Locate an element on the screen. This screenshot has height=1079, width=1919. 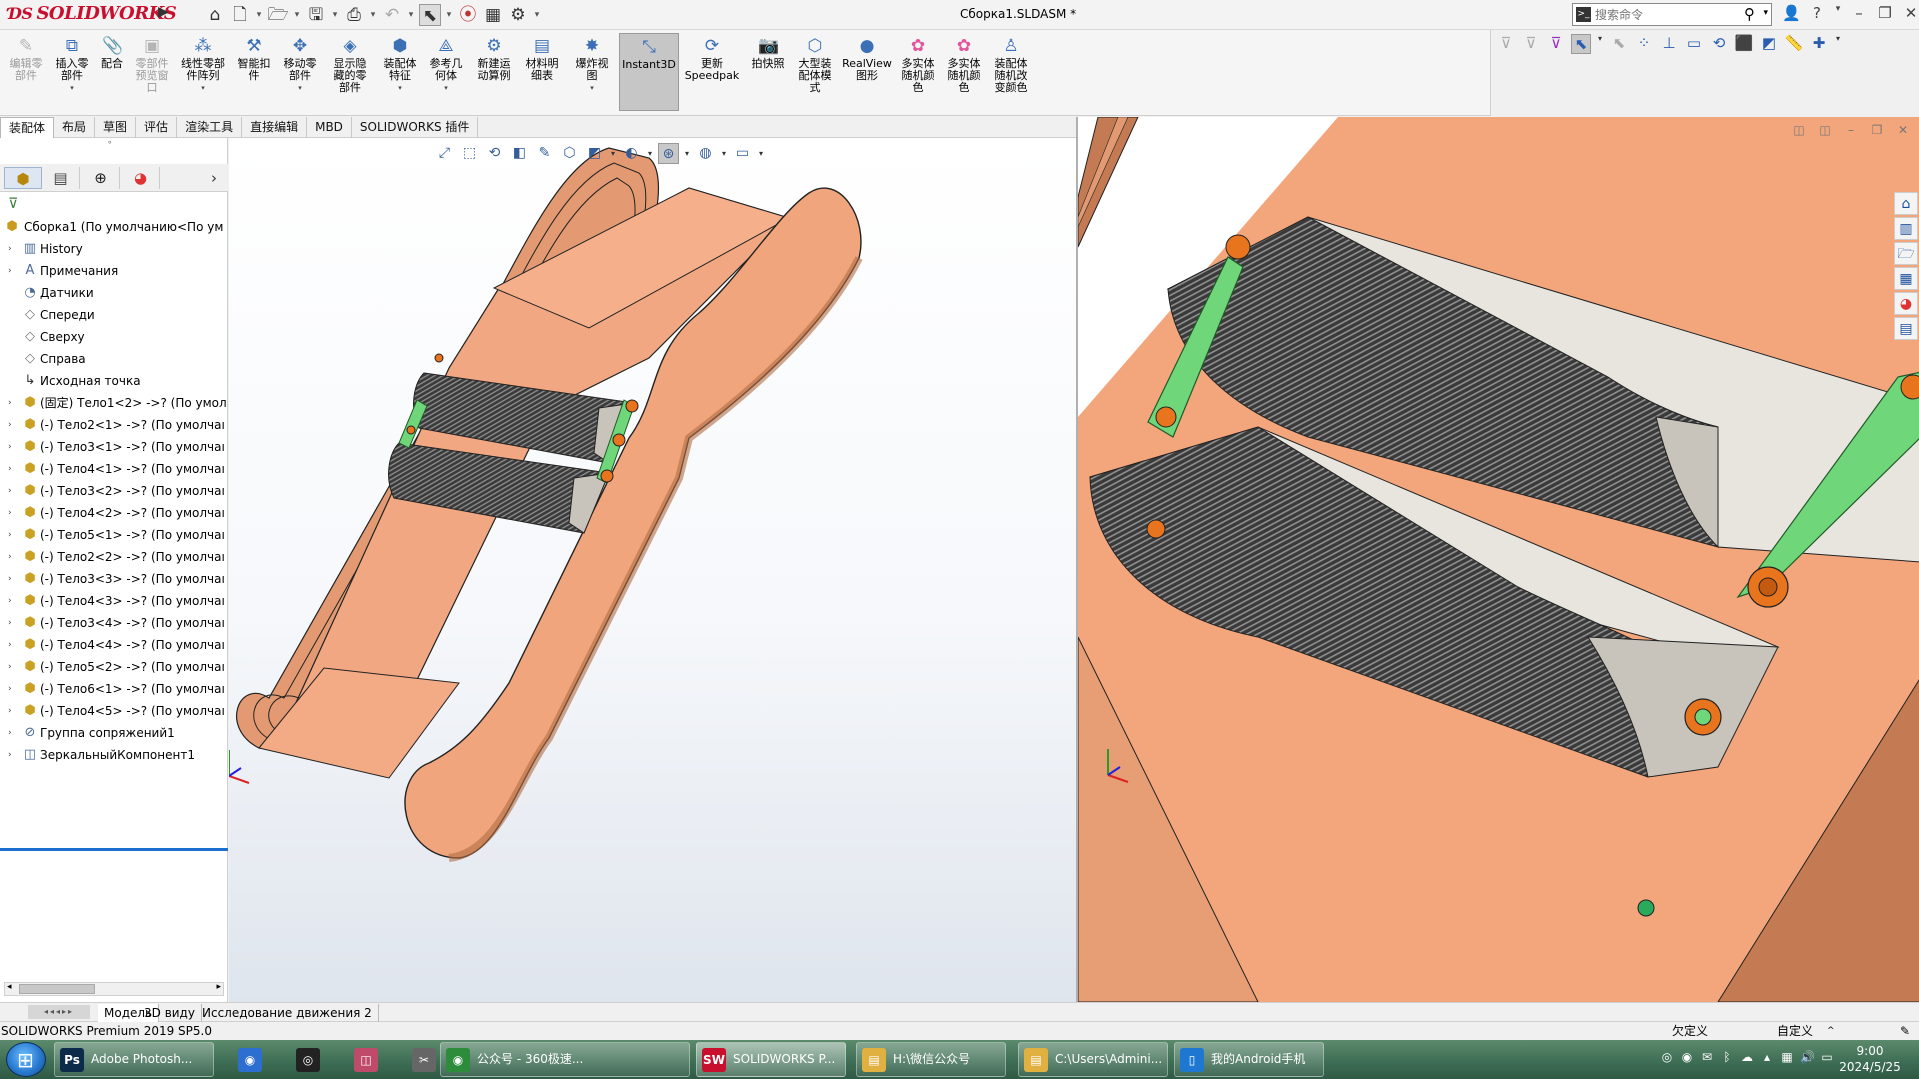
tray-bluetooth-icon: ᛒ is located at coordinates (1727, 1057).